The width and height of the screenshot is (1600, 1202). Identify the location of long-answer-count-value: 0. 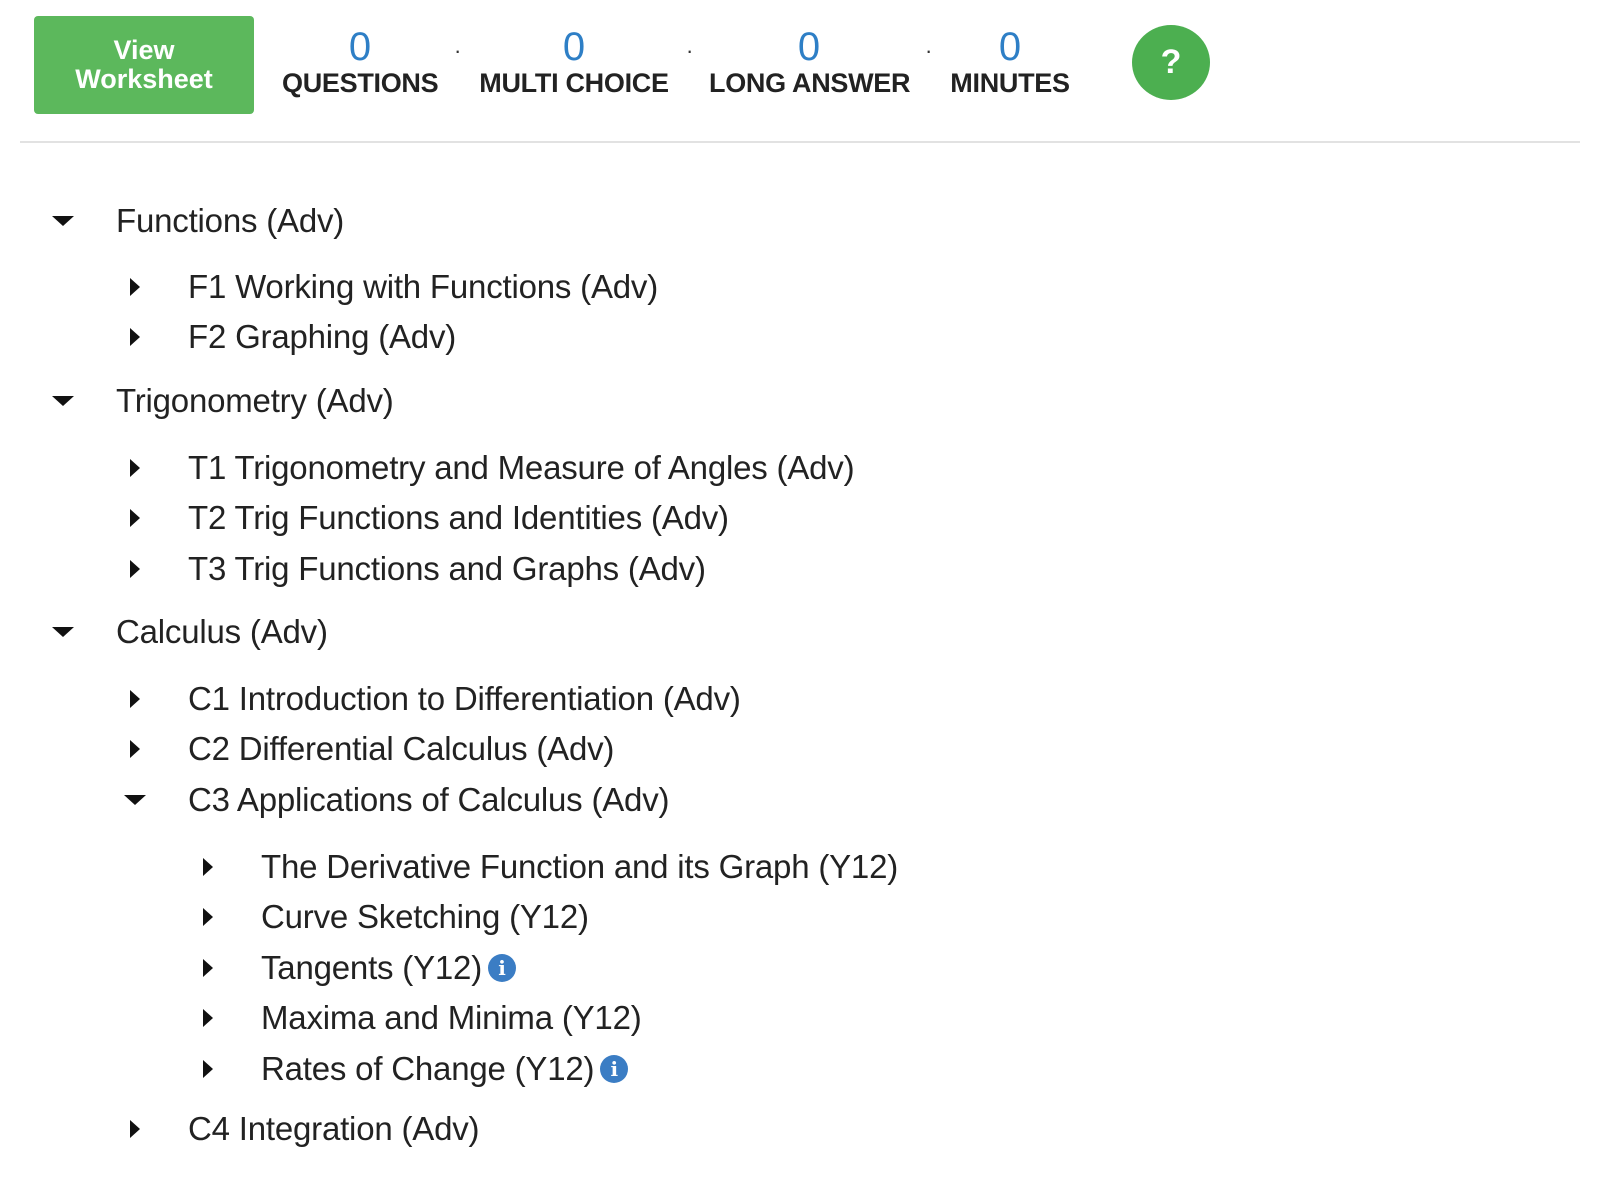
(809, 47).